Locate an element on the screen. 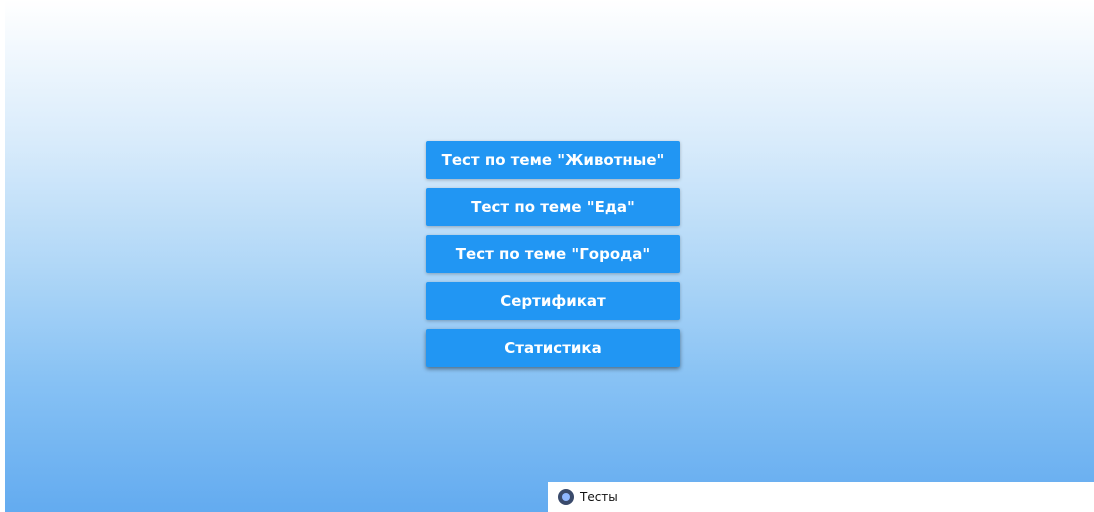  test-animals-button: Тест по теме "Животные" is located at coordinates (553, 160).